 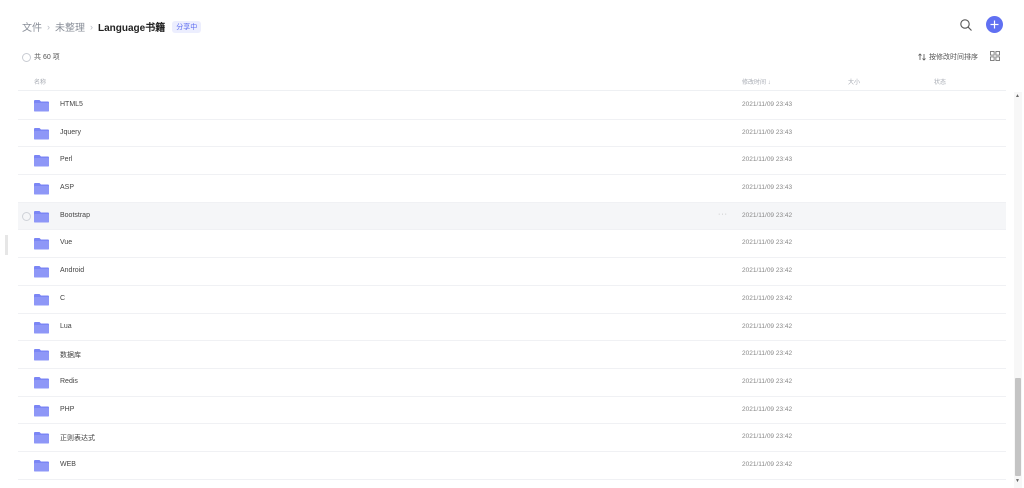 What do you see at coordinates (922, 57) in the screenshot?
I see `sort-icon` at bounding box center [922, 57].